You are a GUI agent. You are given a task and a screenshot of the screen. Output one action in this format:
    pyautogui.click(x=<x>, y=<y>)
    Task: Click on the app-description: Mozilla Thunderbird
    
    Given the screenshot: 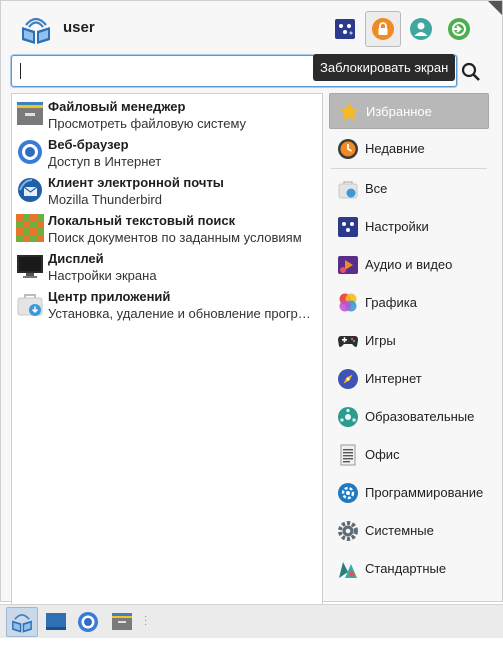 What is the action you would take?
    pyautogui.click(x=105, y=199)
    